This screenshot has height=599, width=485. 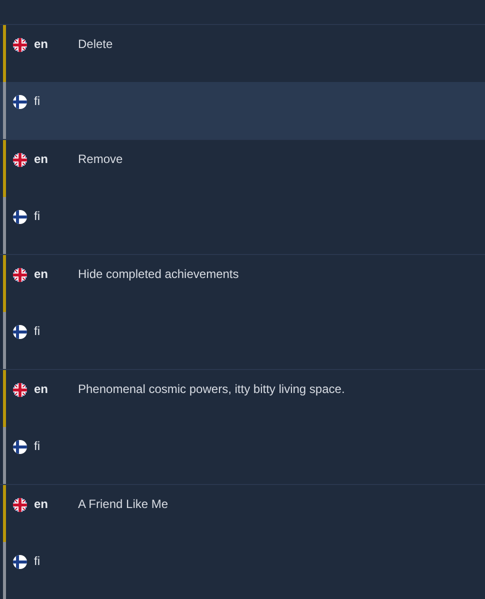 I want to click on translation-row: fi, so click(x=242, y=110).